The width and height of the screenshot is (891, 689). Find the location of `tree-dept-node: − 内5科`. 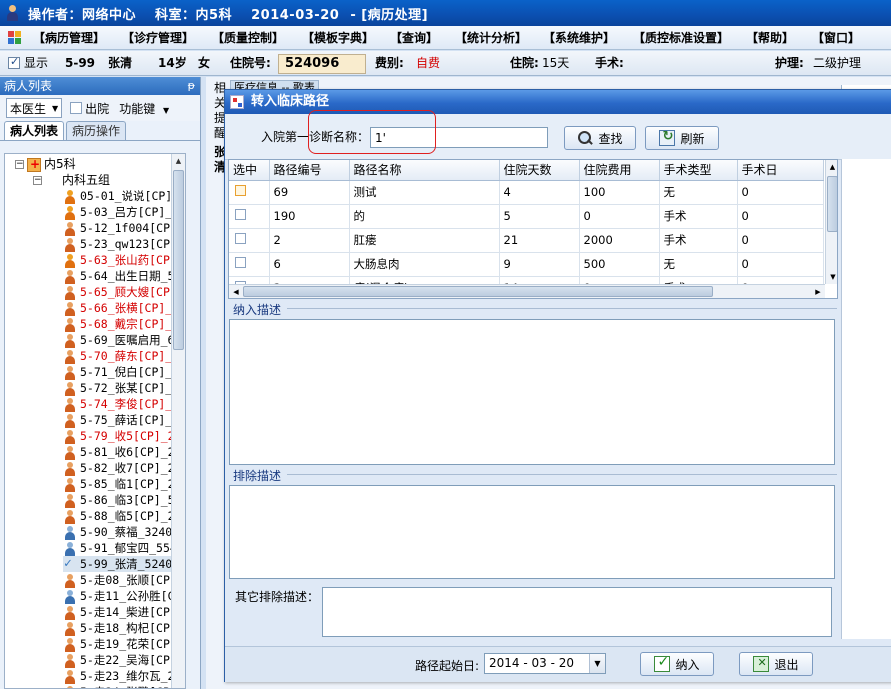

tree-dept-node: − 内5科 is located at coordinates (45, 164).